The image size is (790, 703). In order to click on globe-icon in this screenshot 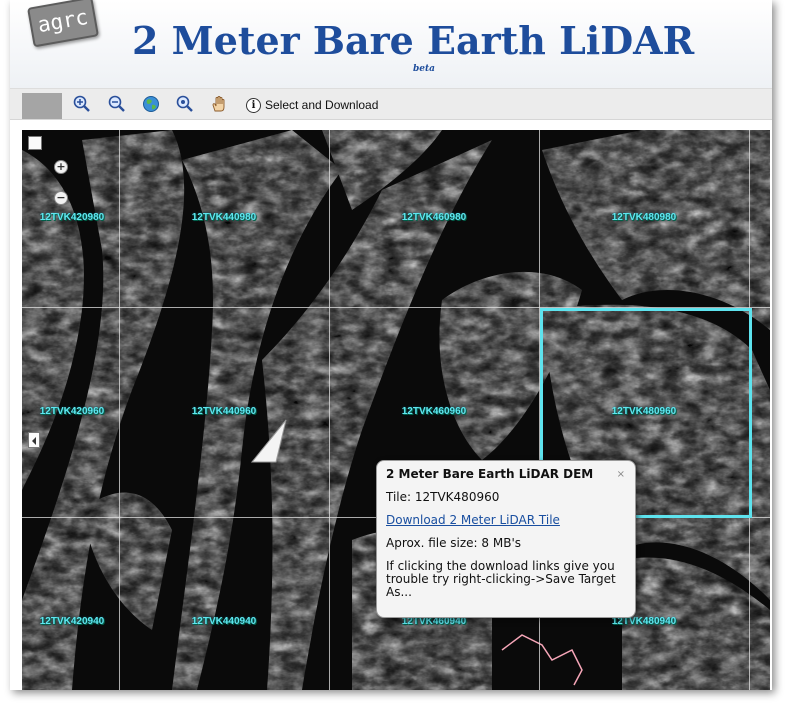, I will do `click(151, 104)`.